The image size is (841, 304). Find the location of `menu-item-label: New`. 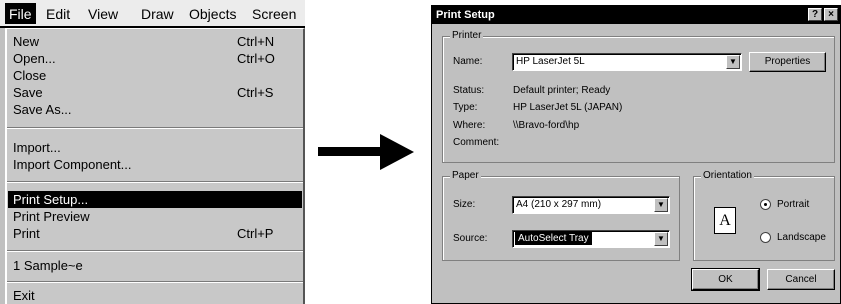

menu-item-label: New is located at coordinates (26, 41).